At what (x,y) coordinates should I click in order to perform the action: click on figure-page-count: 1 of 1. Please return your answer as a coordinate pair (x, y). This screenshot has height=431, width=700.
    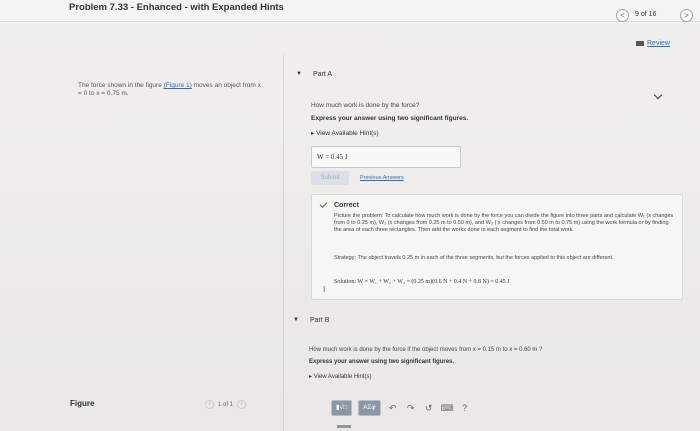
    Looking at the image, I should click on (226, 404).